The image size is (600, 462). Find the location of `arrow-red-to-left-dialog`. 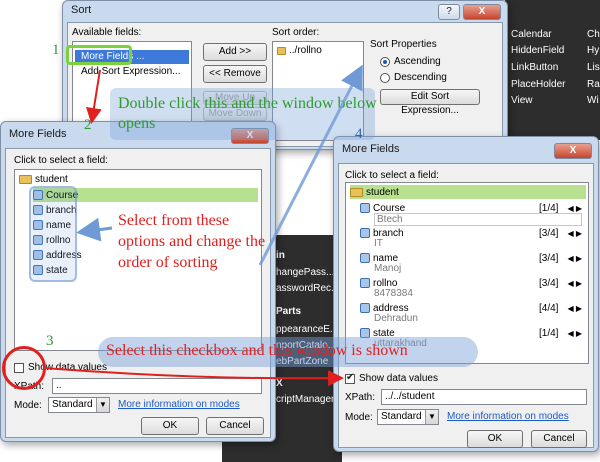

arrow-red-to-left-dialog is located at coordinates (93, 96).